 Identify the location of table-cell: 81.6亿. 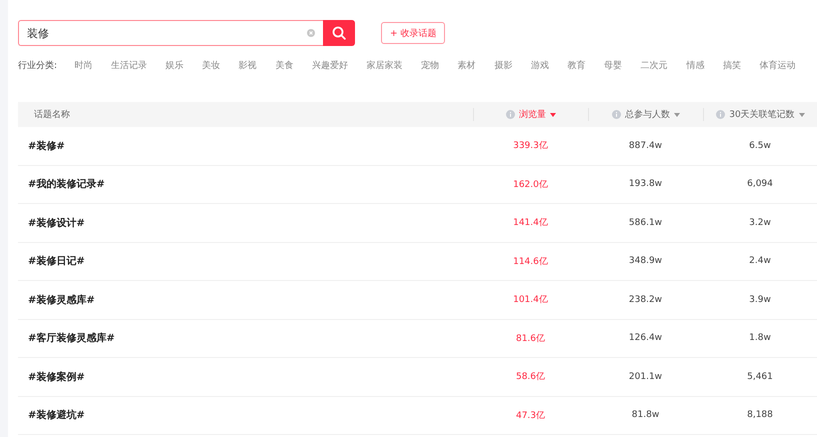
(531, 339).